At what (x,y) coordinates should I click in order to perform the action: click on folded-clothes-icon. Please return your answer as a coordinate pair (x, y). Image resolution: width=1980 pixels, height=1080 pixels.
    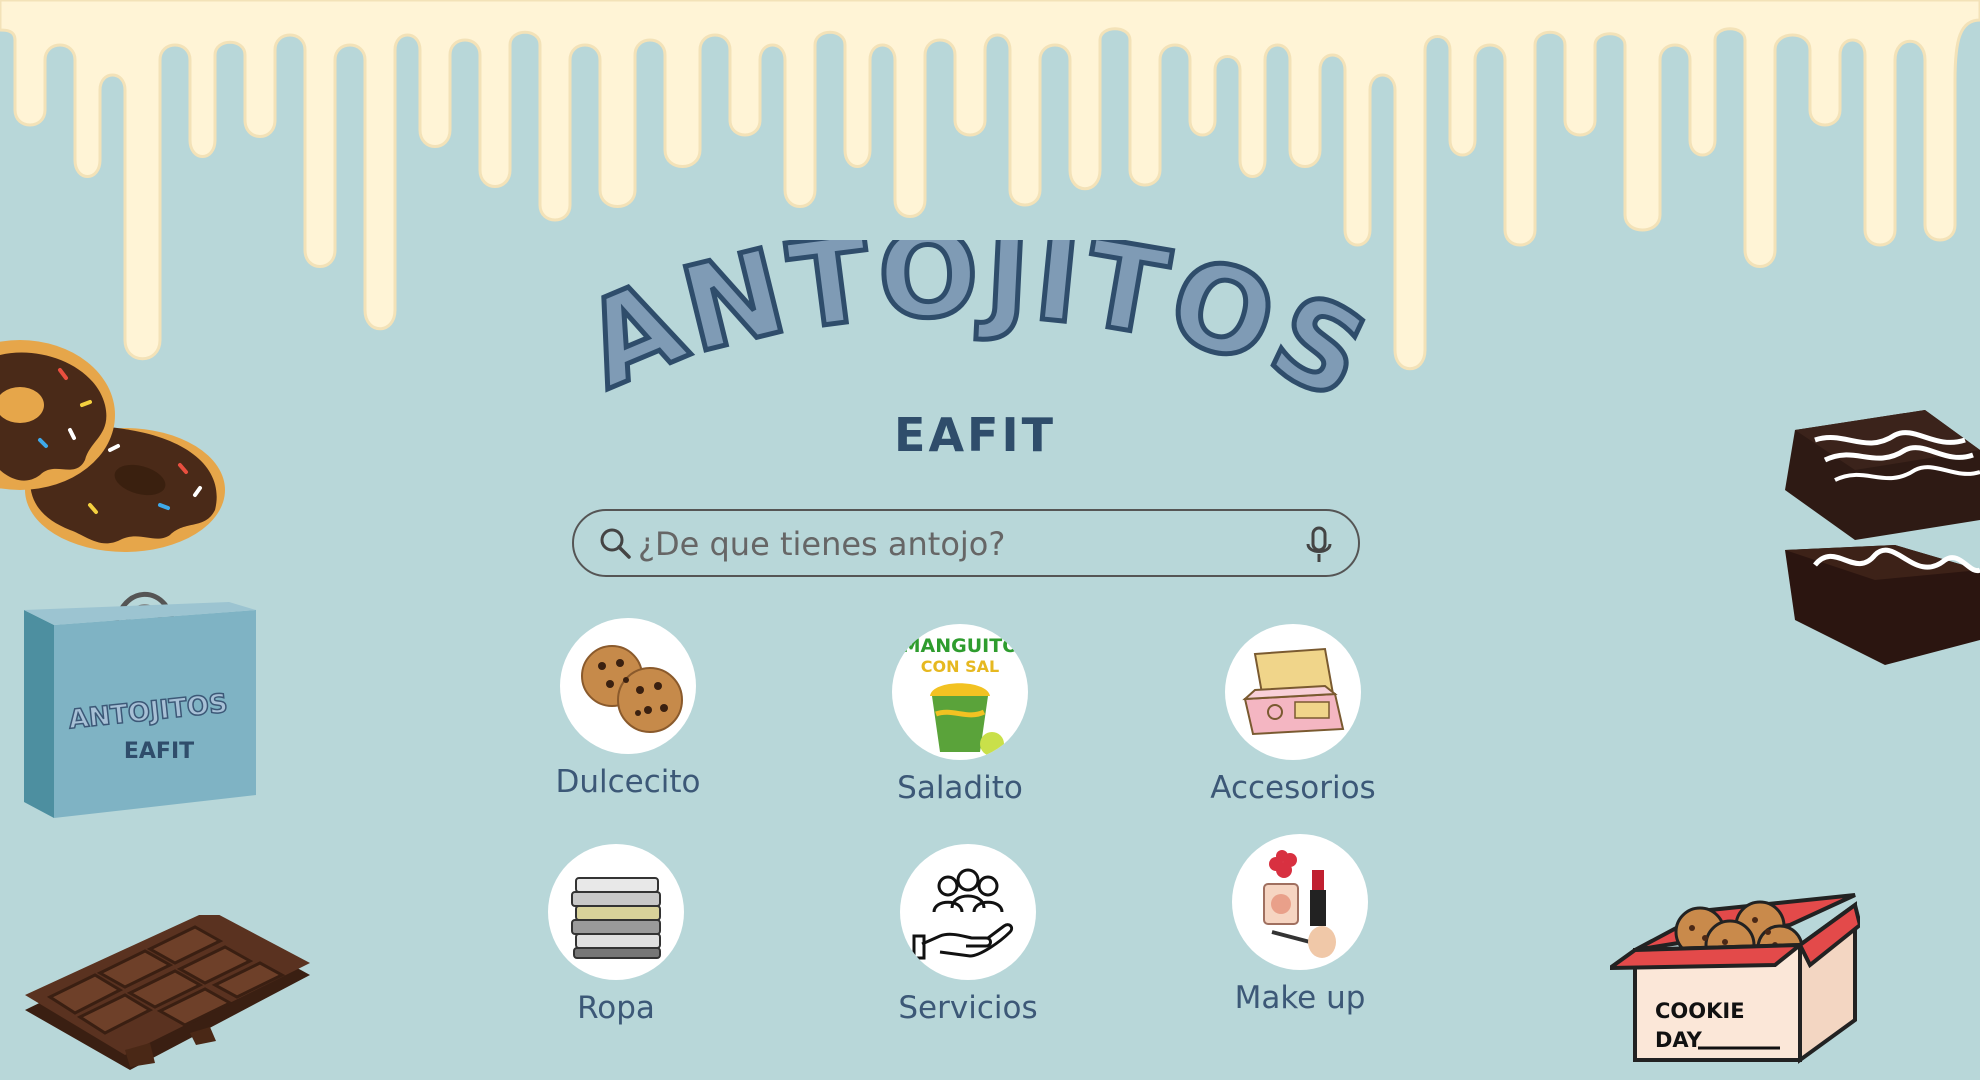
    Looking at the image, I should click on (616, 912).